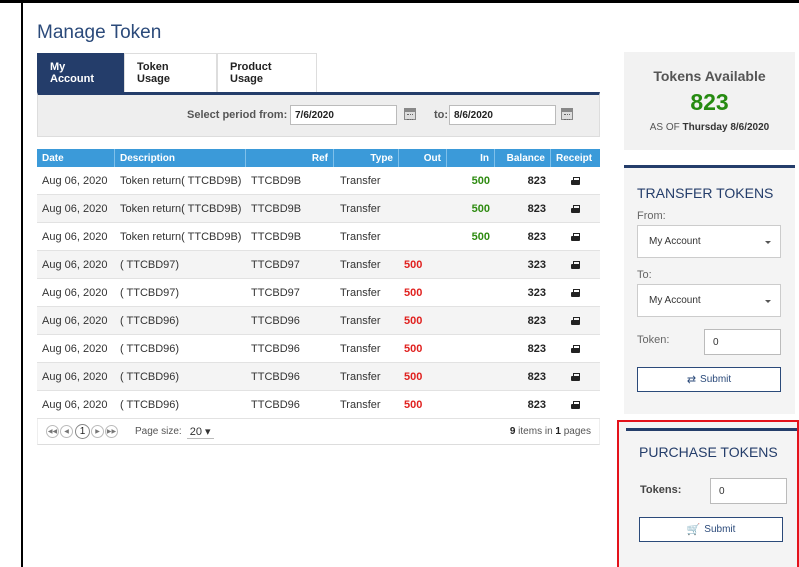 The height and width of the screenshot is (567, 799). I want to click on column-header-receipt: Receipt, so click(575, 158).